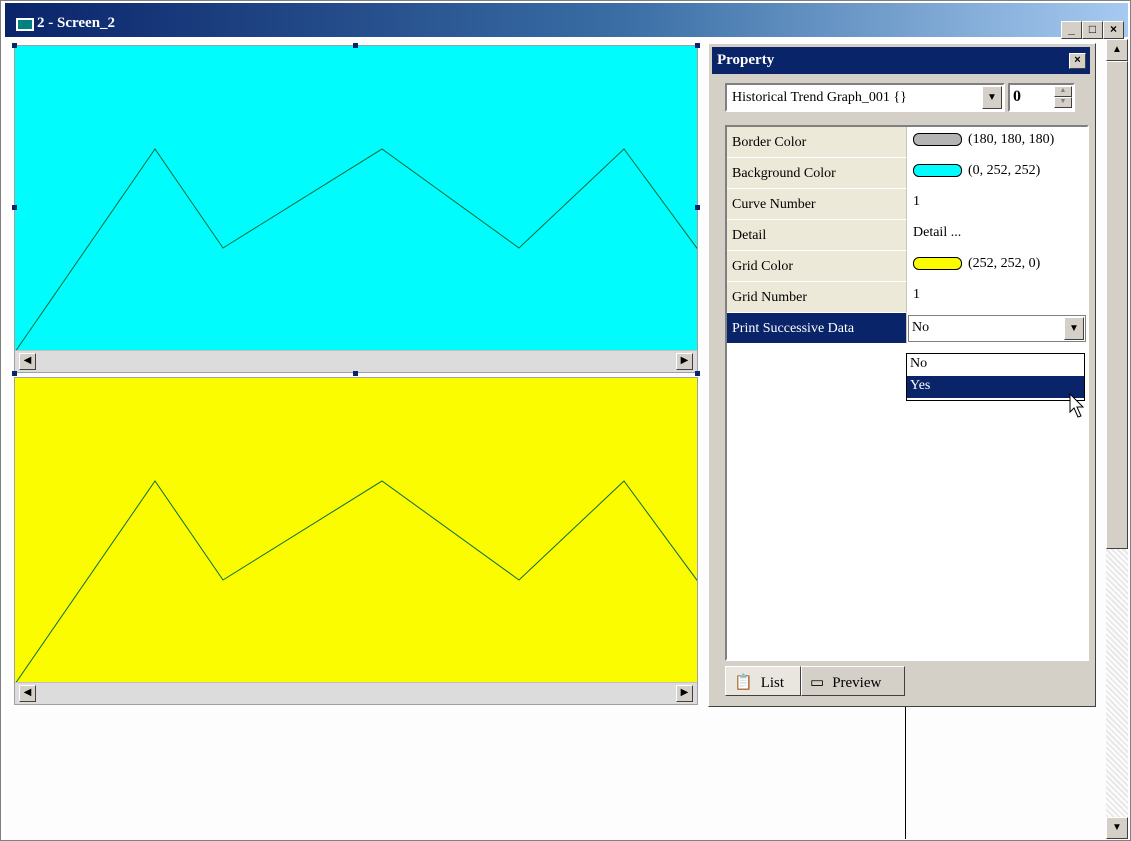  What do you see at coordinates (817, 297) in the screenshot?
I see `property-name: Grid Number` at bounding box center [817, 297].